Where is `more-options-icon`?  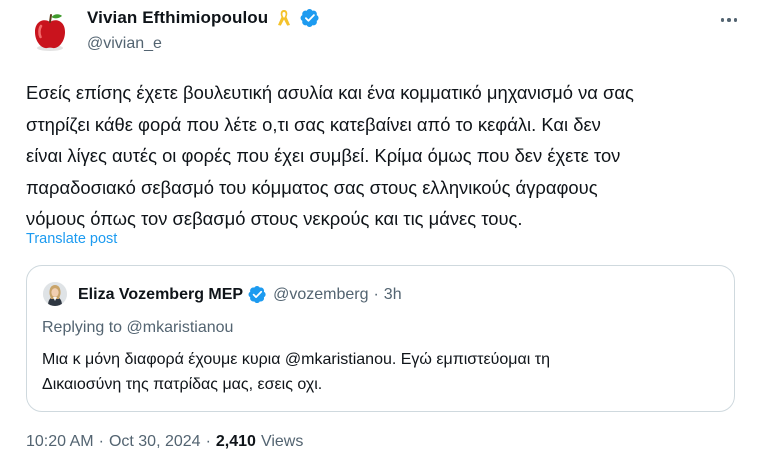 more-options-icon is located at coordinates (729, 20).